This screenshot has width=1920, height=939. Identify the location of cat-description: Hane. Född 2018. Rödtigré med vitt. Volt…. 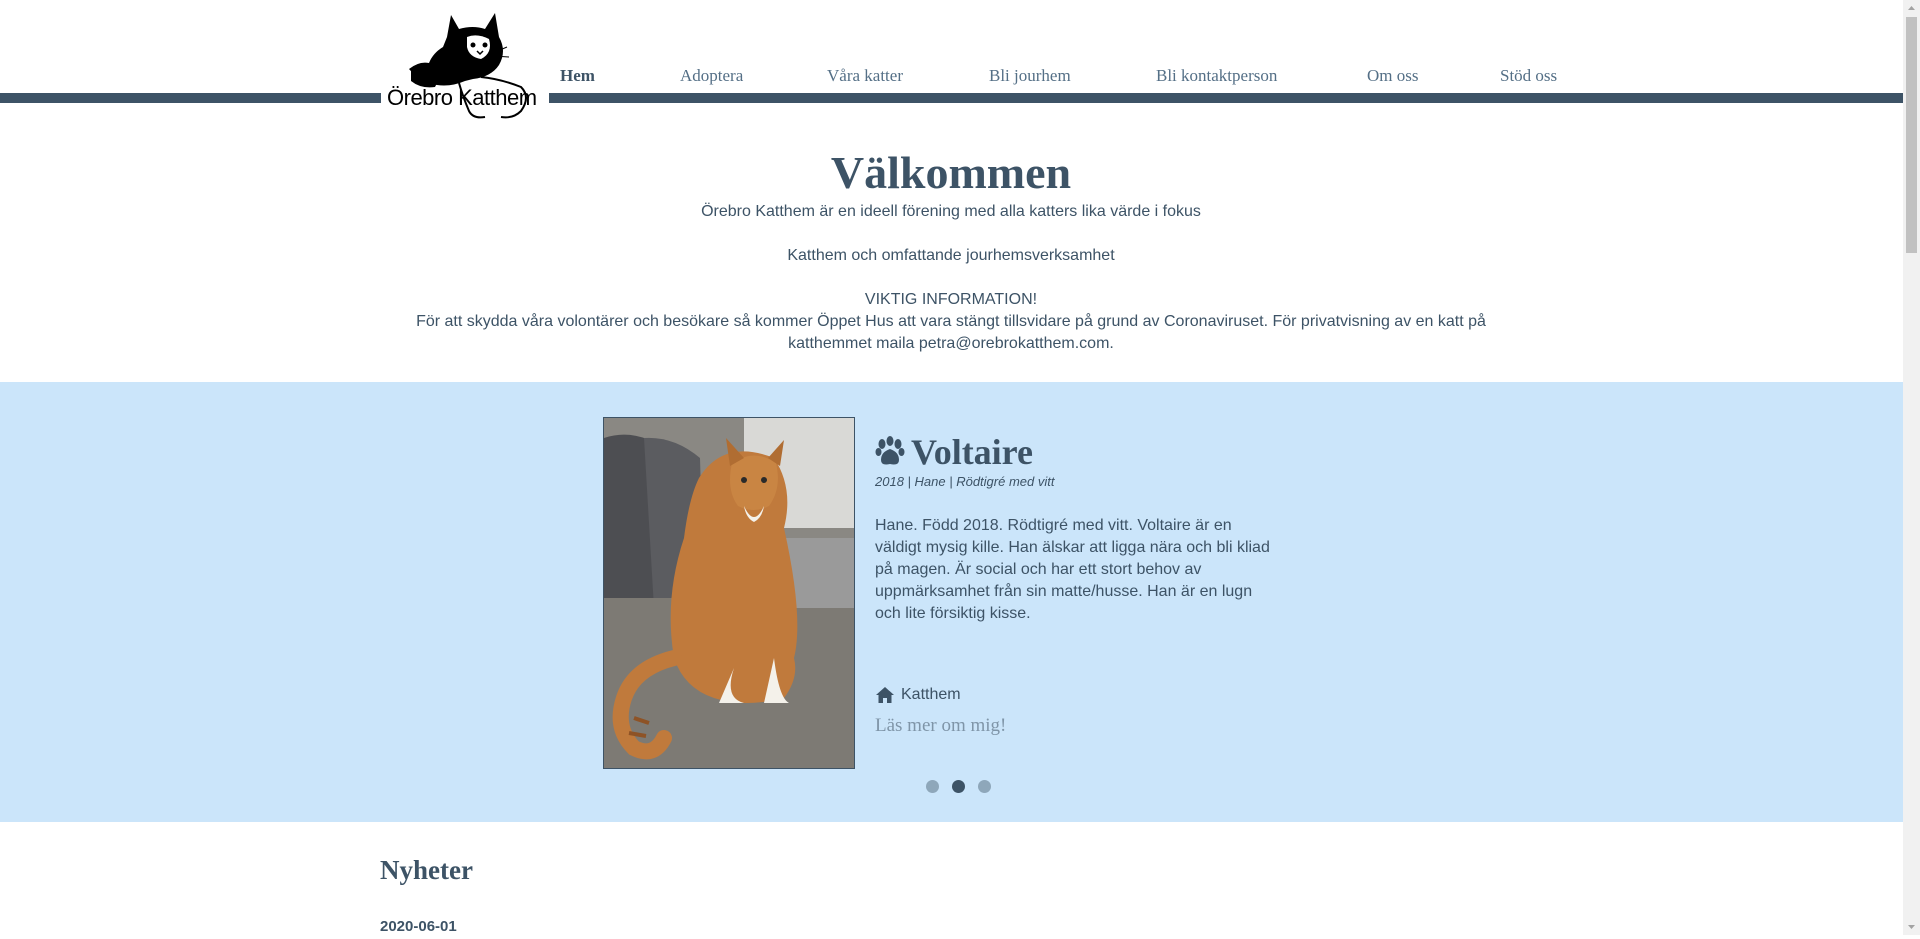
(1072, 569).